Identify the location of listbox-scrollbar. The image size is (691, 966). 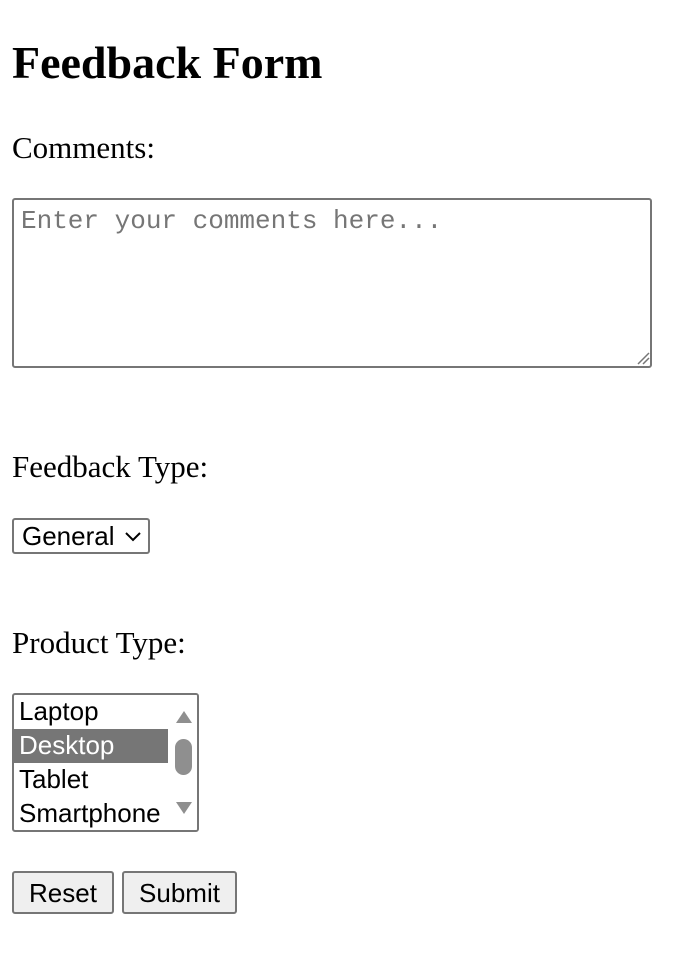
(184, 762).